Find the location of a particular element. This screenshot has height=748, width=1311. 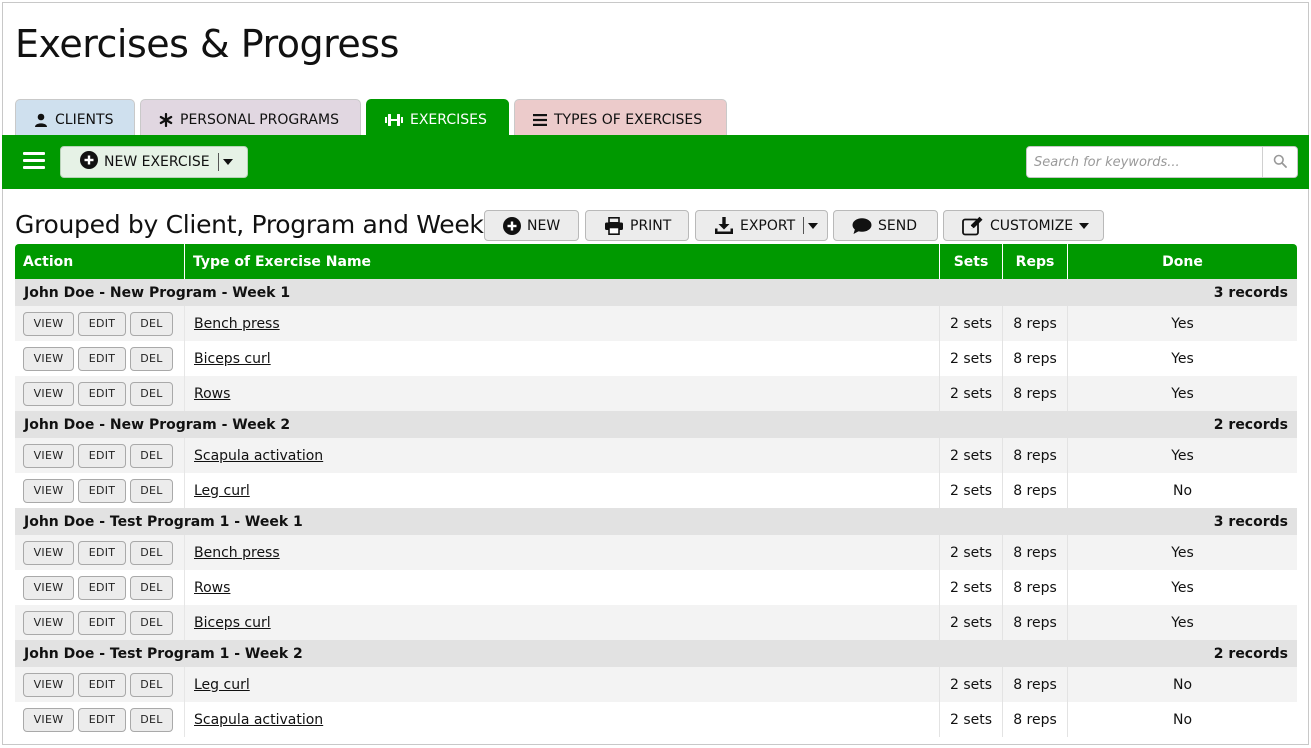

table-row: VIEW EDIT DEL Bench press 2 sets 8 reps Yes is located at coordinates (656, 323).